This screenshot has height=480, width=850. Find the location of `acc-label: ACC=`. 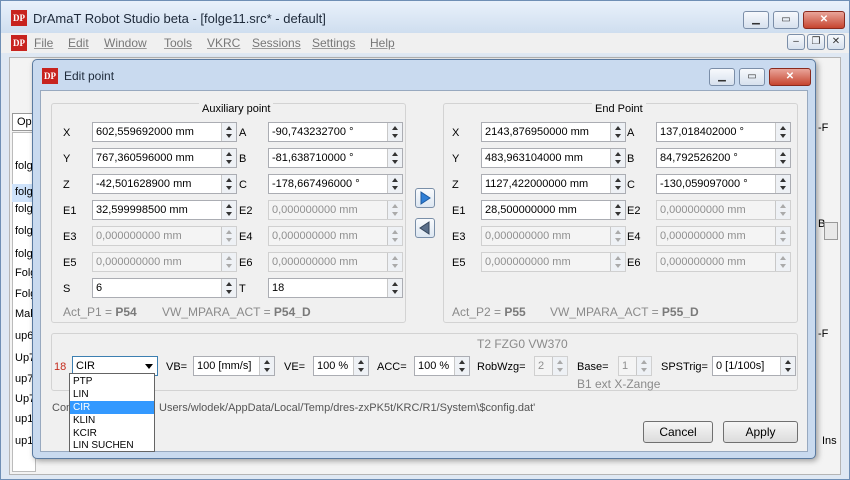

acc-label: ACC= is located at coordinates (392, 367).